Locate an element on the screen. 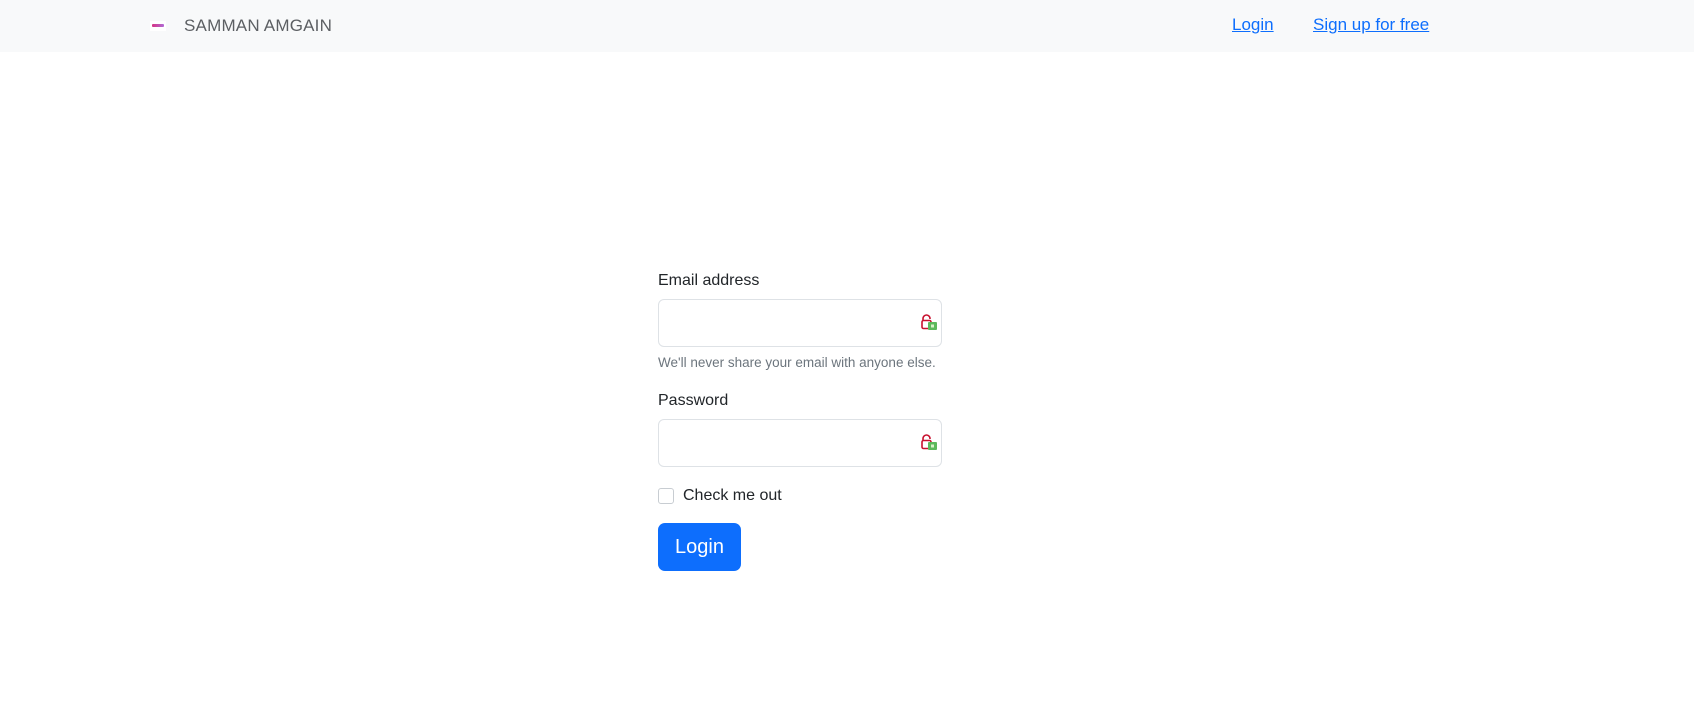 The width and height of the screenshot is (1694, 720). email-input is located at coordinates (800, 323).